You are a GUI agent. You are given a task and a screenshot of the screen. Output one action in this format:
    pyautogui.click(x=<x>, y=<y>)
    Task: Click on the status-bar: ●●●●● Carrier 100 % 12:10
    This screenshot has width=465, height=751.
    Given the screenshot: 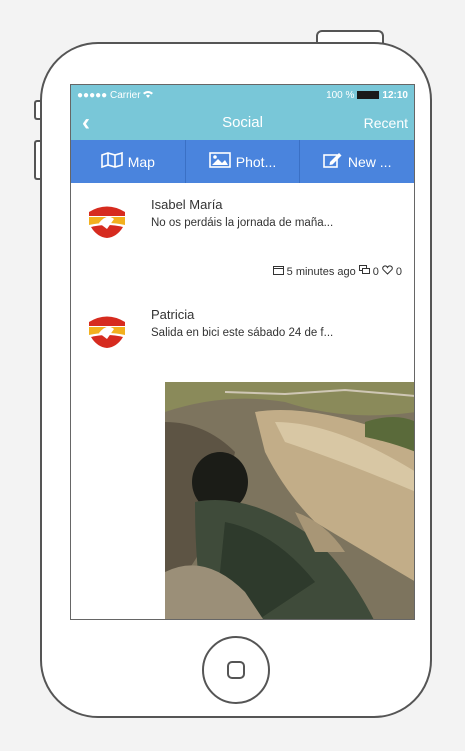 What is the action you would take?
    pyautogui.click(x=242, y=95)
    